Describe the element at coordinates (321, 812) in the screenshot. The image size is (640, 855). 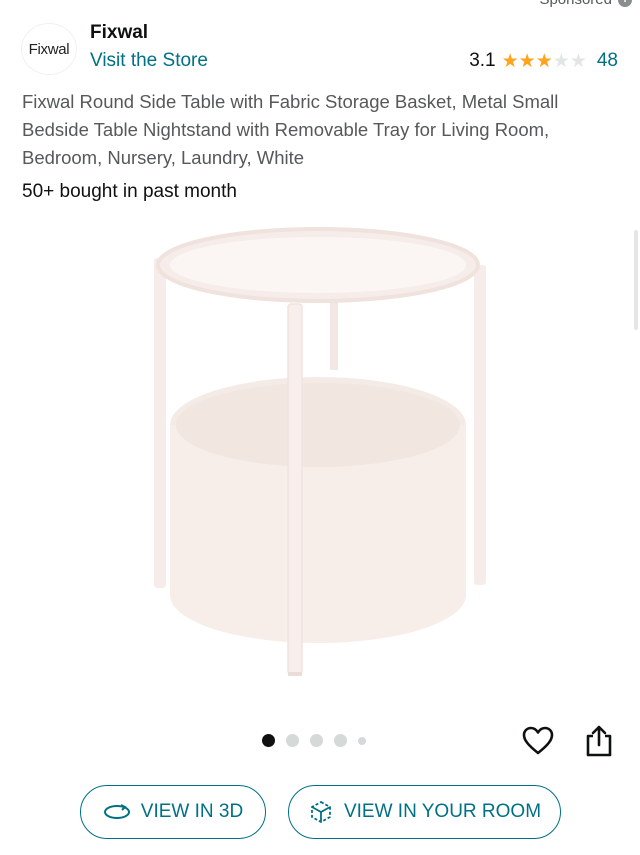
I see `ar-cube-icon` at that location.